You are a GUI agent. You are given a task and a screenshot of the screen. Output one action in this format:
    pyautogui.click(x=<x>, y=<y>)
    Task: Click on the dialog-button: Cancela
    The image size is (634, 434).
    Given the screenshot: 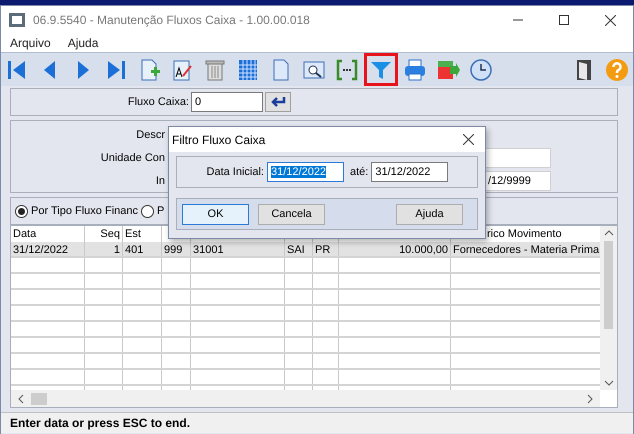 What is the action you would take?
    pyautogui.click(x=291, y=214)
    